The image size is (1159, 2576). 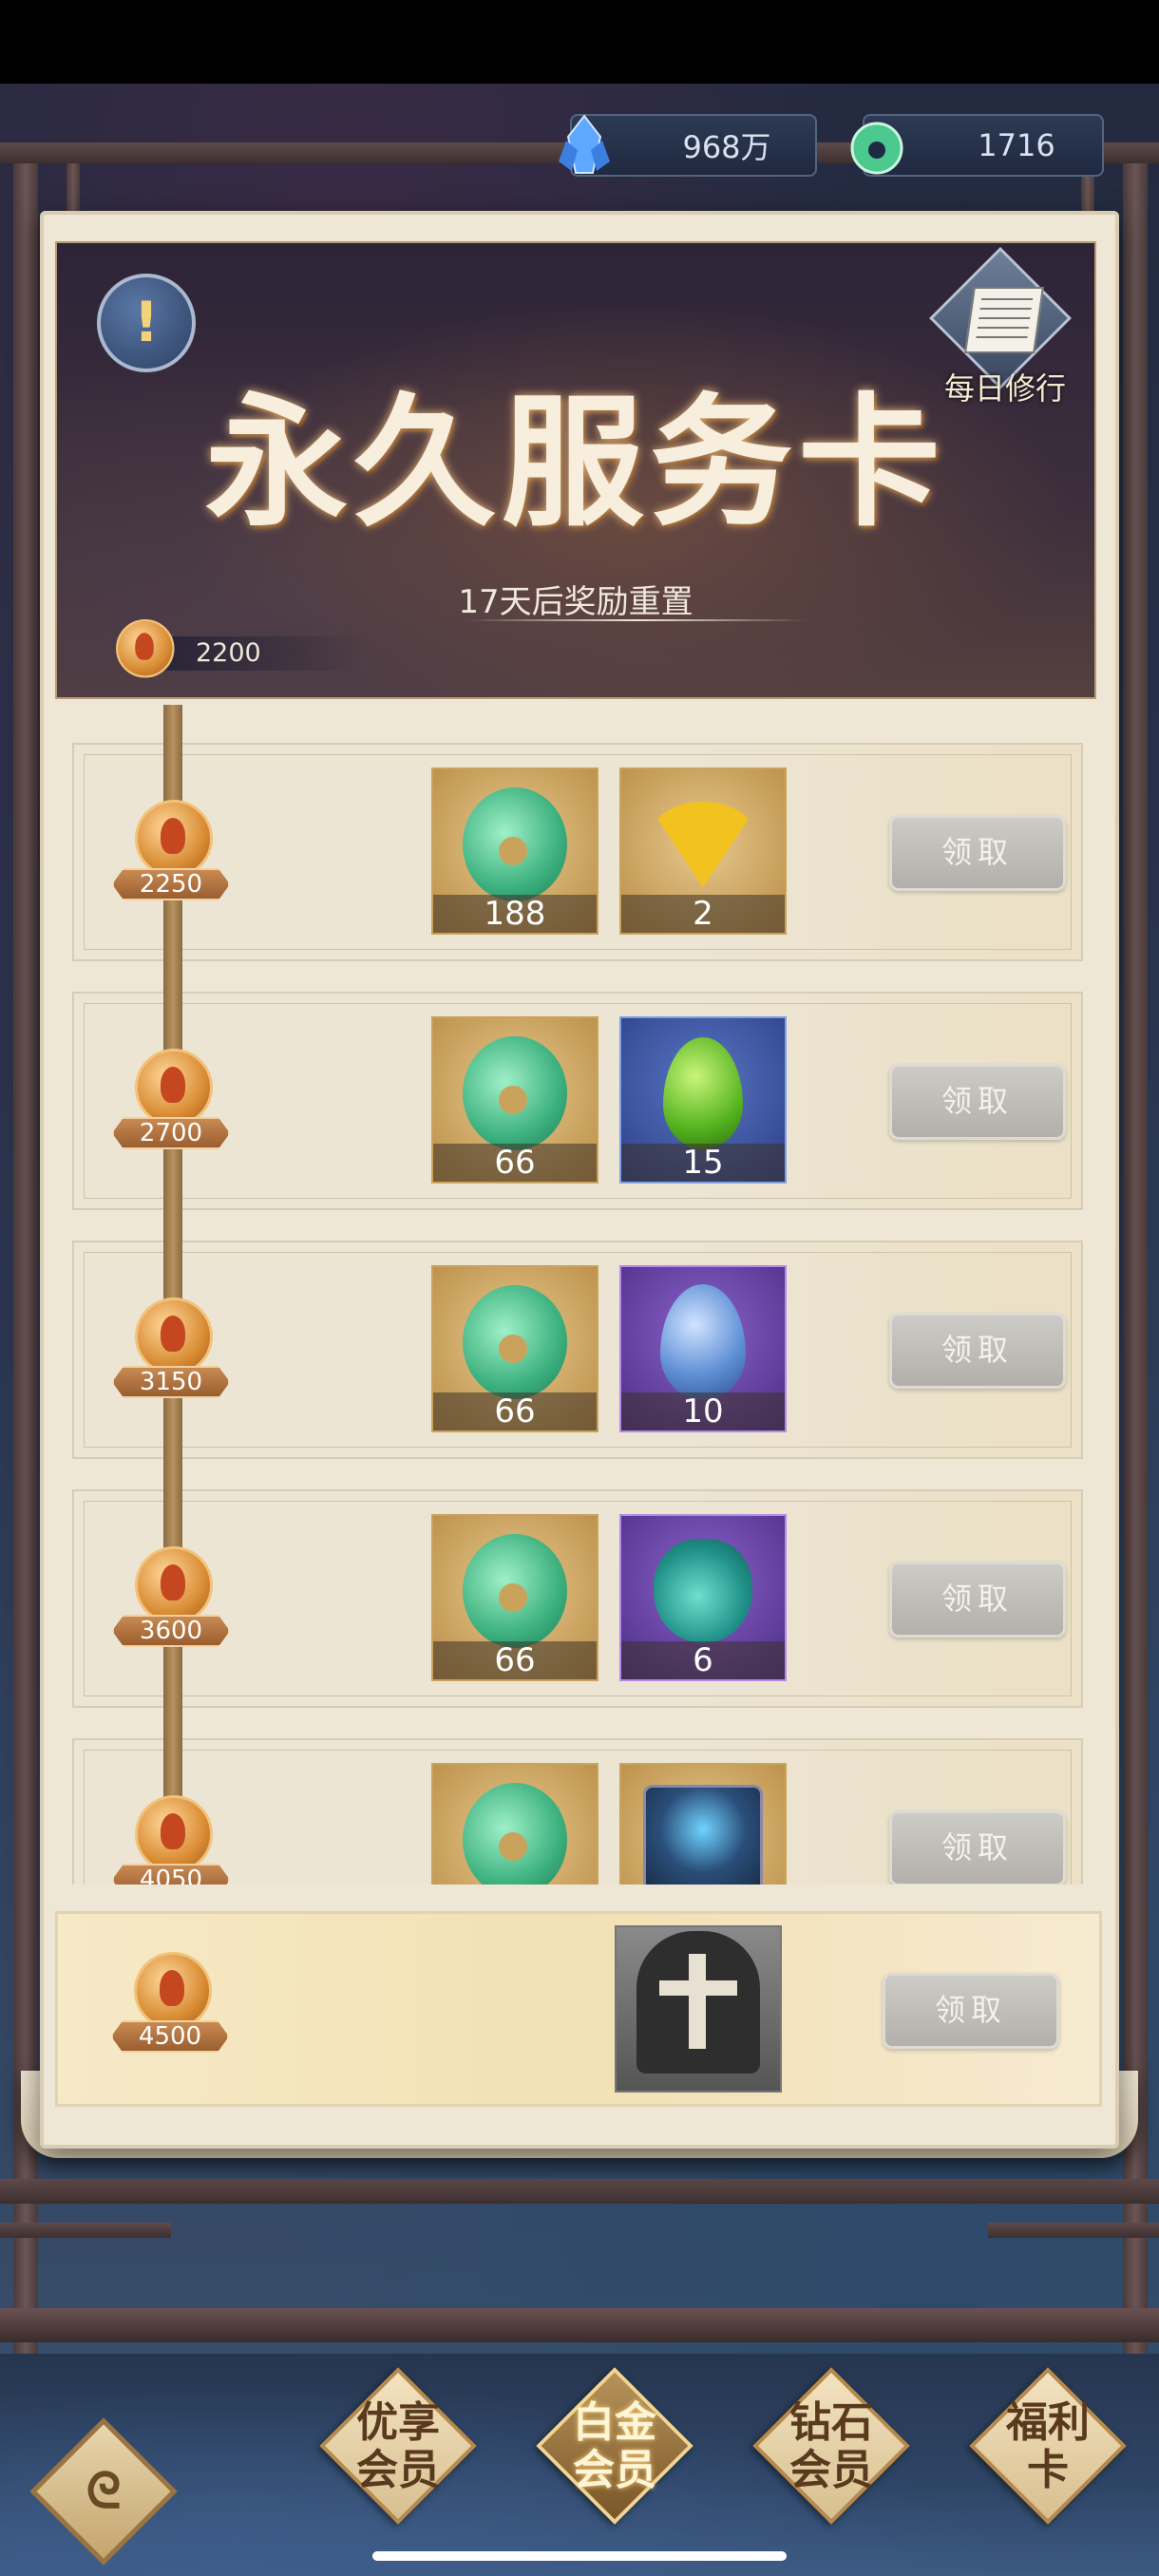 I want to click on item-quantity: 188, so click(x=515, y=914).